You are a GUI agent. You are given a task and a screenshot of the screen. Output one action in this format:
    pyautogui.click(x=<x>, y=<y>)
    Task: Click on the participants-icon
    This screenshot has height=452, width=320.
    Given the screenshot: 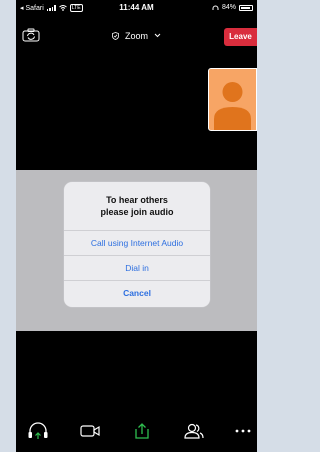 What is the action you would take?
    pyautogui.click(x=194, y=431)
    